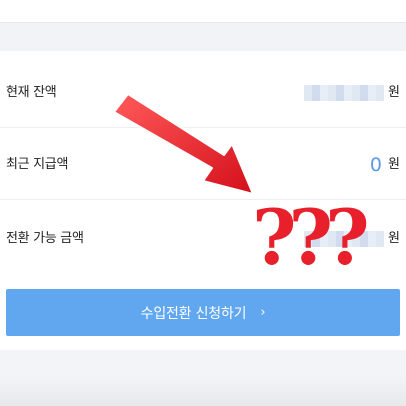 The height and width of the screenshot is (406, 406). I want to click on question-marks-annotation: ???, so click(311, 237).